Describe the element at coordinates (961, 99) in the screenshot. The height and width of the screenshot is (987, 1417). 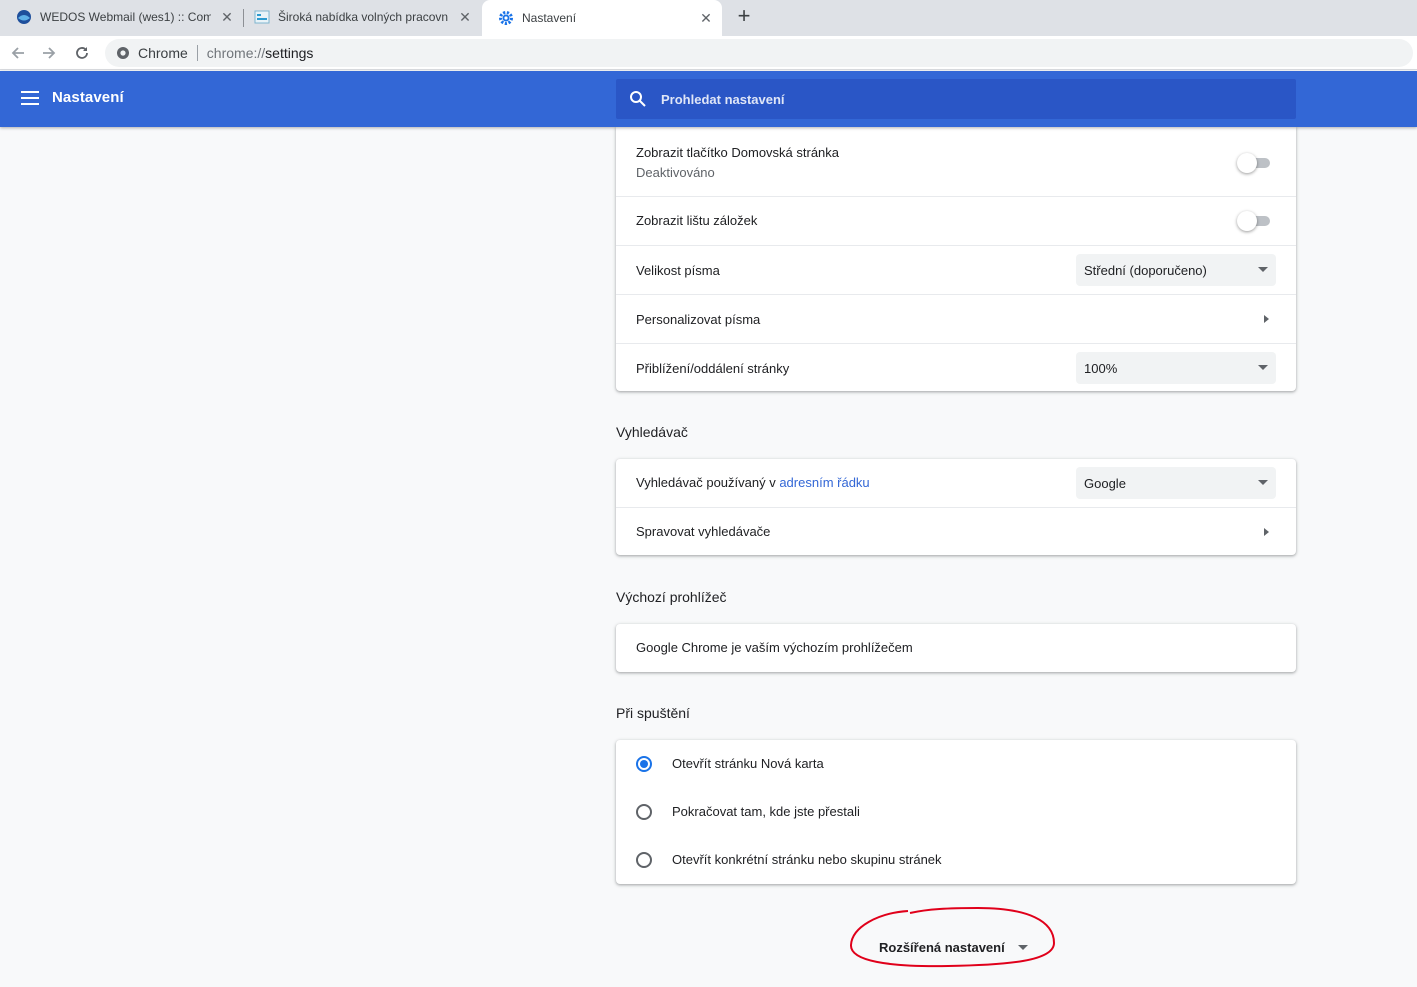
I see `search-input` at that location.